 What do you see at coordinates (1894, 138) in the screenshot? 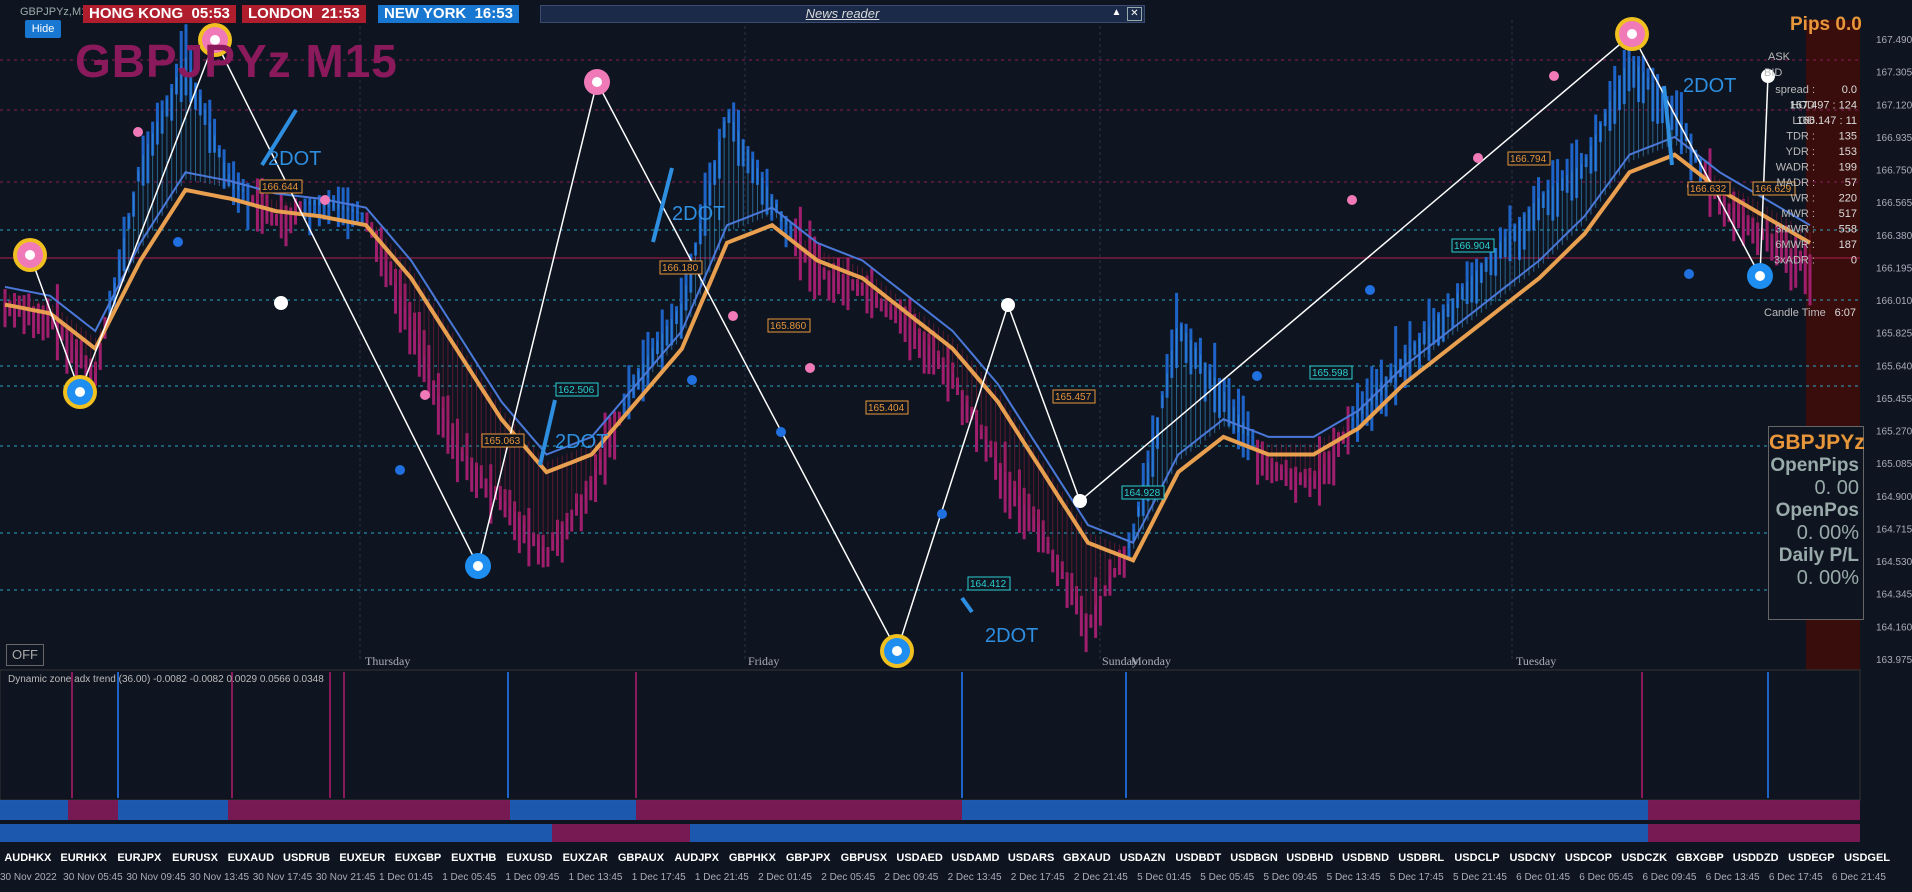
I see `price-tick: 166.935` at bounding box center [1894, 138].